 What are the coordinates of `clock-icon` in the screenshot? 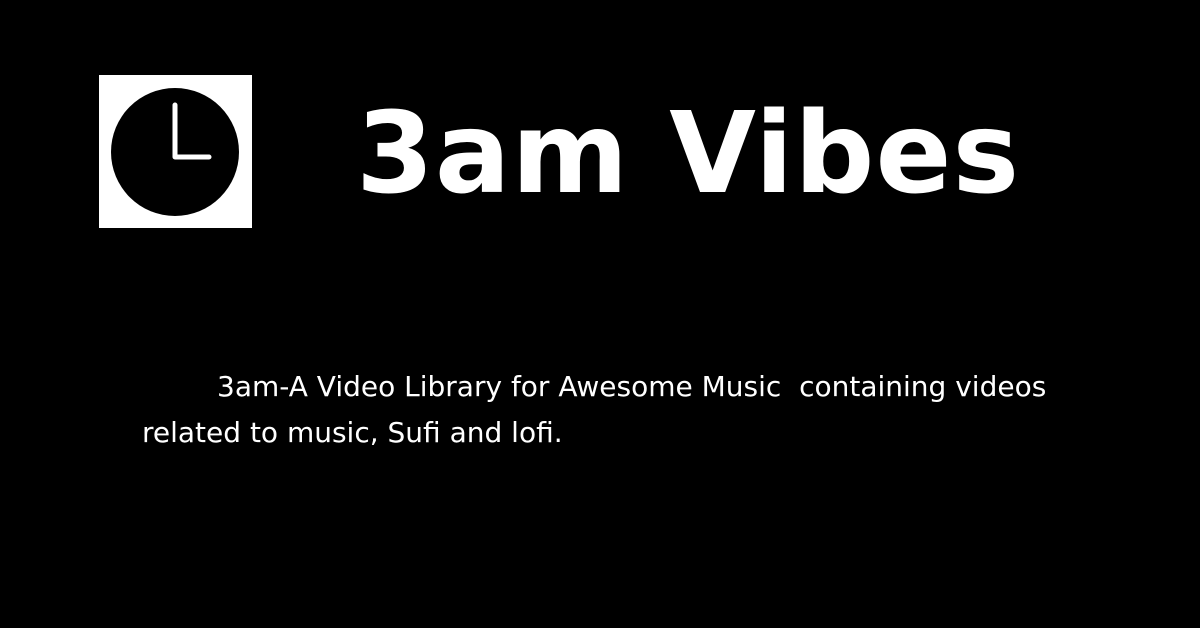 It's located at (175, 152).